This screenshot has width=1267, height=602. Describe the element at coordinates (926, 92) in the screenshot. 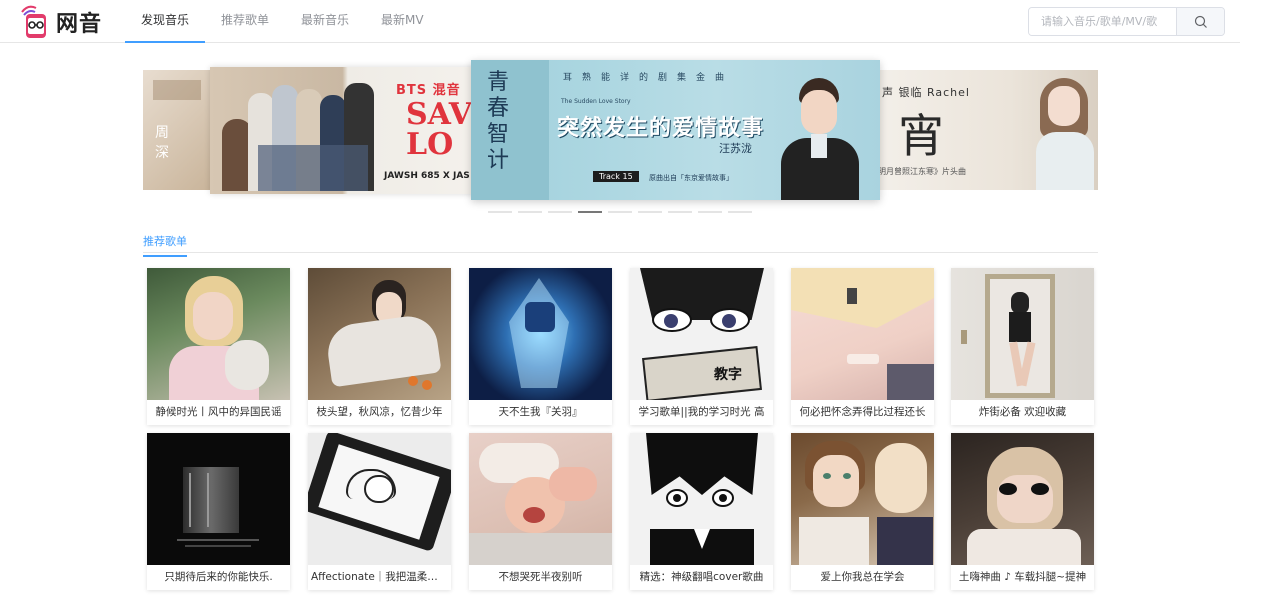

I see `banner-slide-4-title: 声 银临 Rachel` at that location.